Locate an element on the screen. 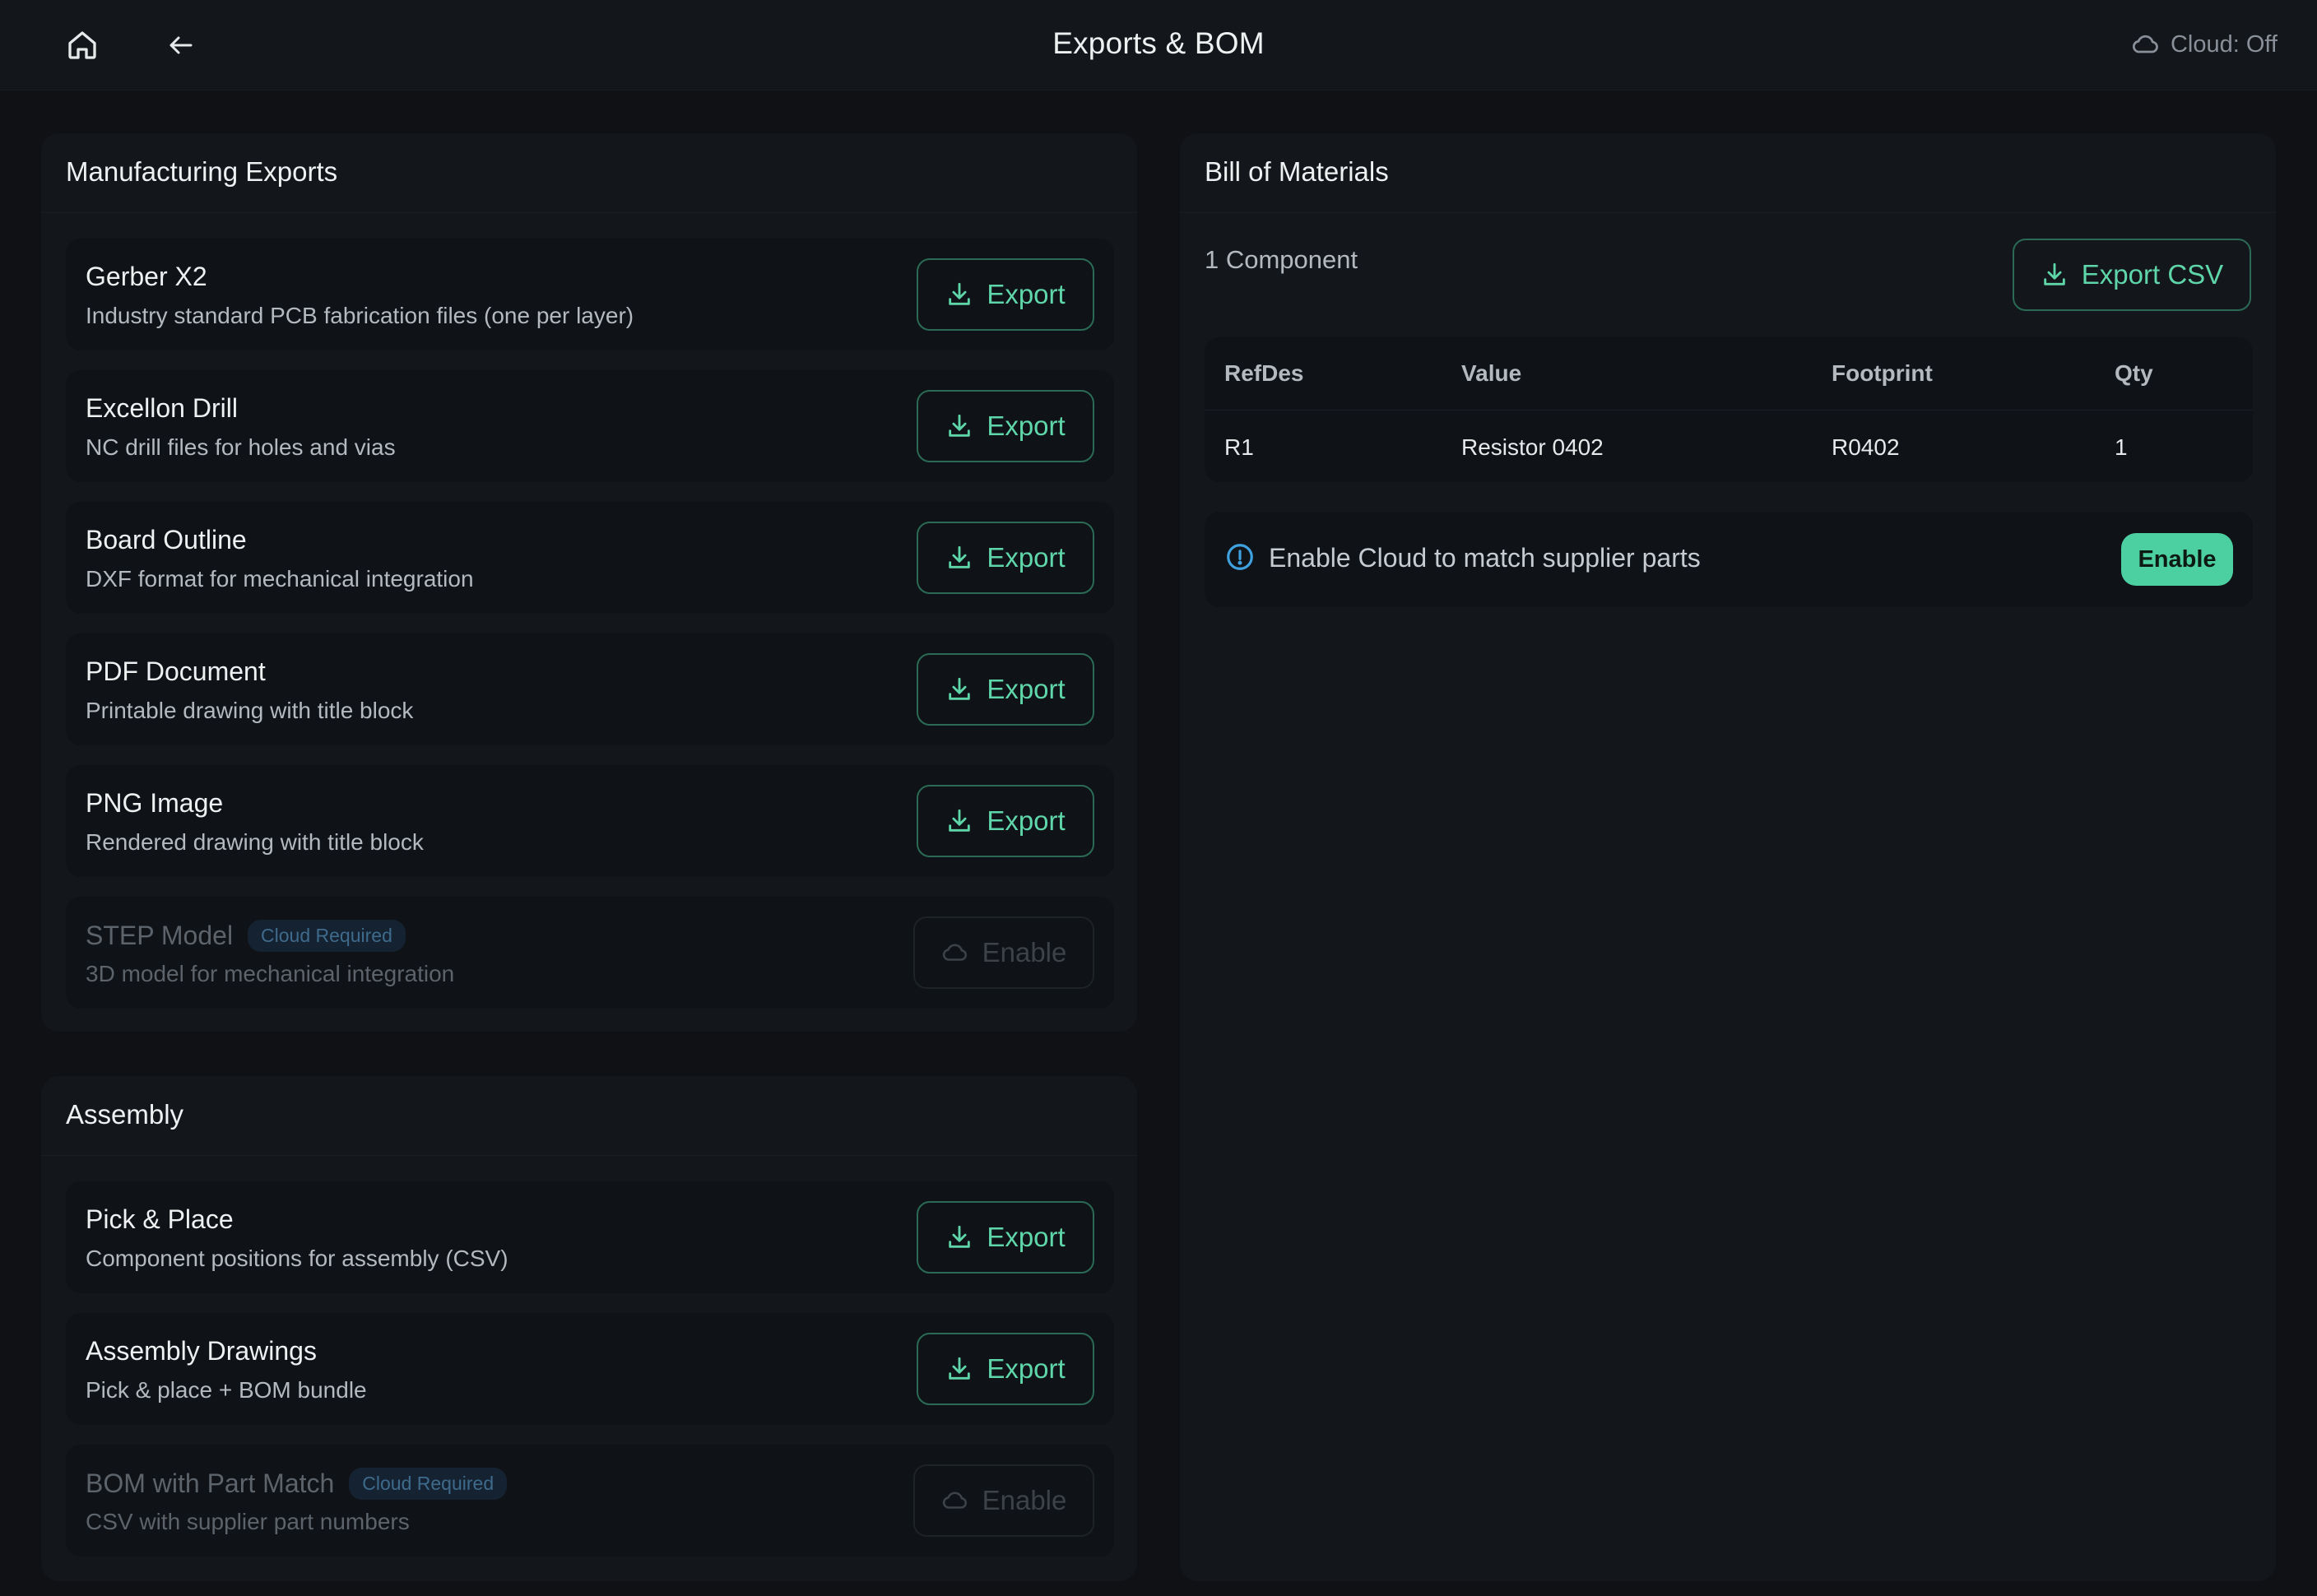 The height and width of the screenshot is (1596, 2317). column-header-qty: Qty is located at coordinates (2134, 374).